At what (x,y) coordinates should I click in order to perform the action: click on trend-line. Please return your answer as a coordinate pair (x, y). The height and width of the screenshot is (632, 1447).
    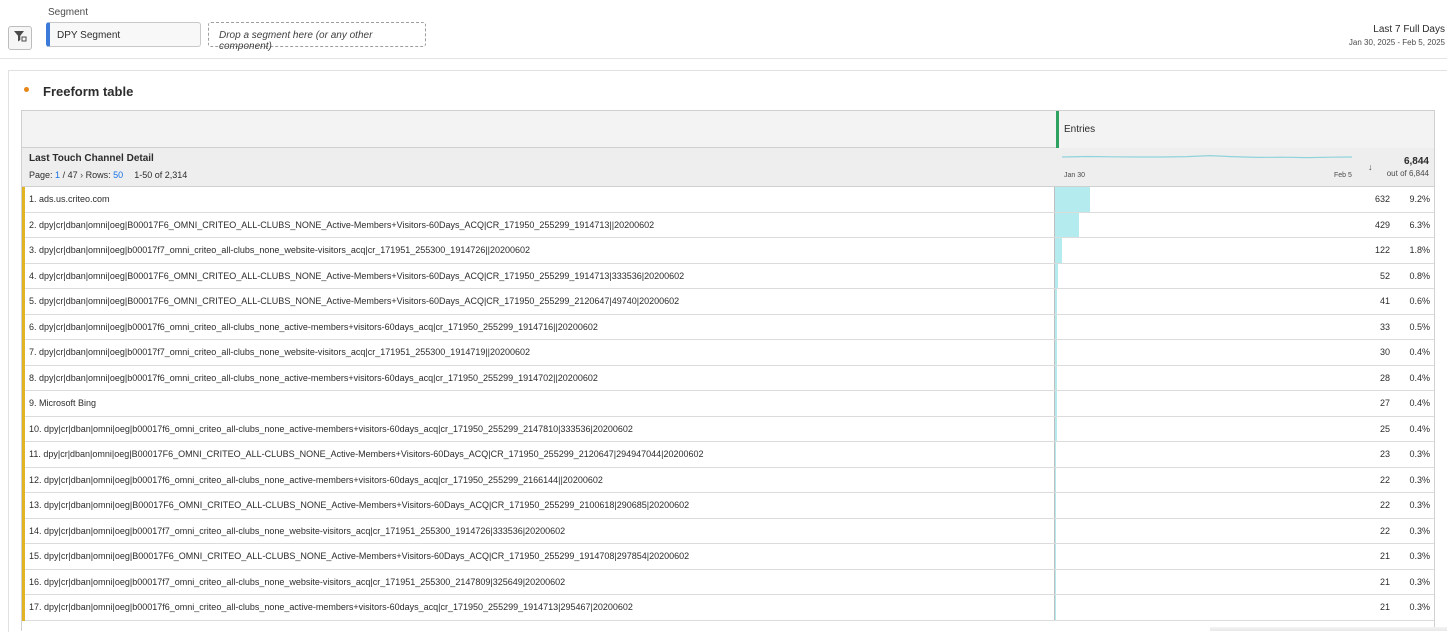
    Looking at the image, I should click on (1207, 156).